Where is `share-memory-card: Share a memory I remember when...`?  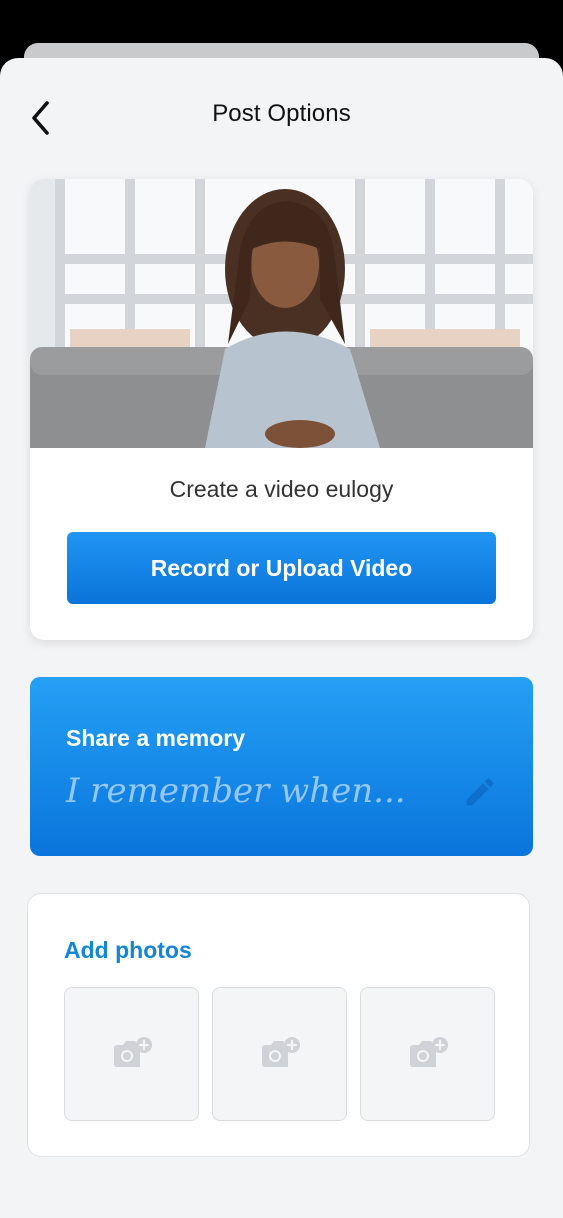
share-memory-card: Share a memory I remember when... is located at coordinates (281, 766).